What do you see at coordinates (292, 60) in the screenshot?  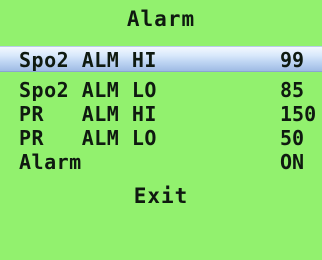 I see `menu-item-value: 99` at bounding box center [292, 60].